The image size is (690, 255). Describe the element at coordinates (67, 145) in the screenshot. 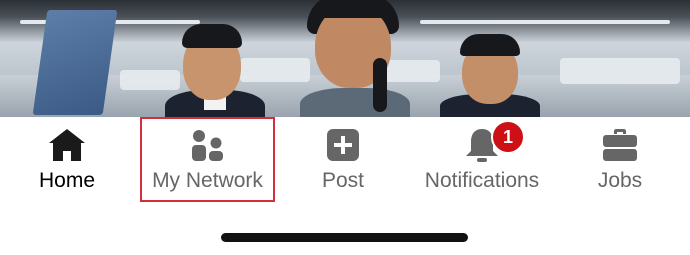

I see `home-icon` at that location.